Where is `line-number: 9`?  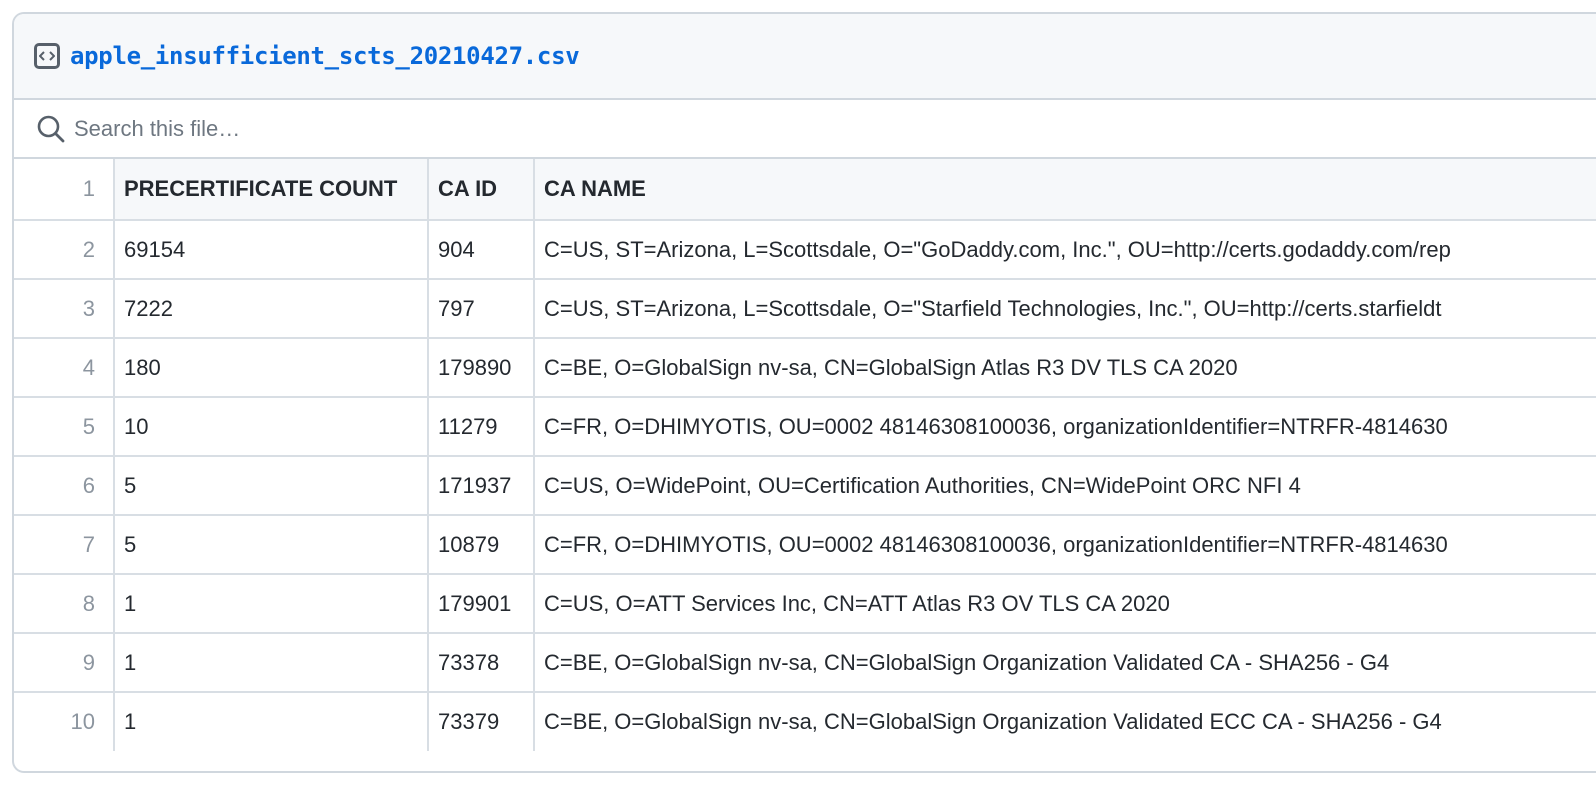 line-number: 9 is located at coordinates (64, 663).